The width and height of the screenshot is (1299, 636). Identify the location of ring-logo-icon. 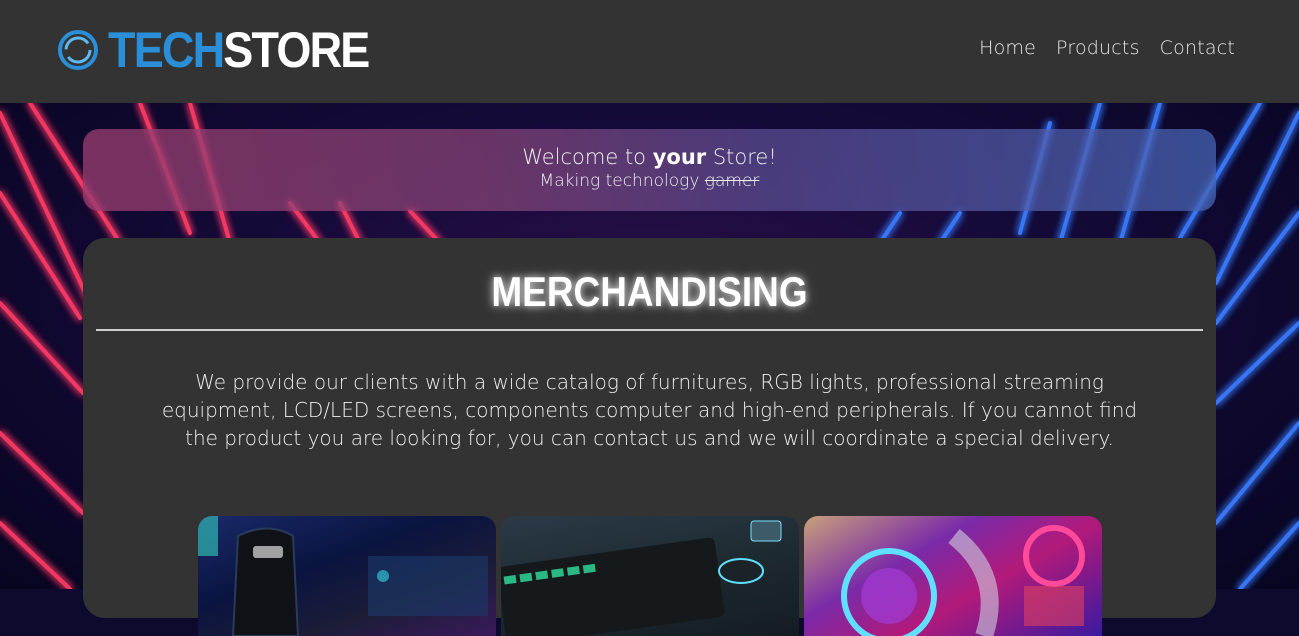
(78, 50).